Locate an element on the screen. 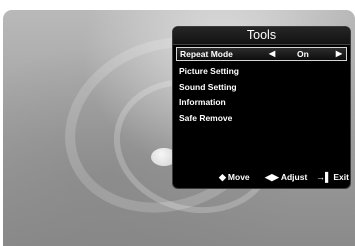 This screenshot has width=355, height=246. menu-item-label: Information is located at coordinates (202, 102).